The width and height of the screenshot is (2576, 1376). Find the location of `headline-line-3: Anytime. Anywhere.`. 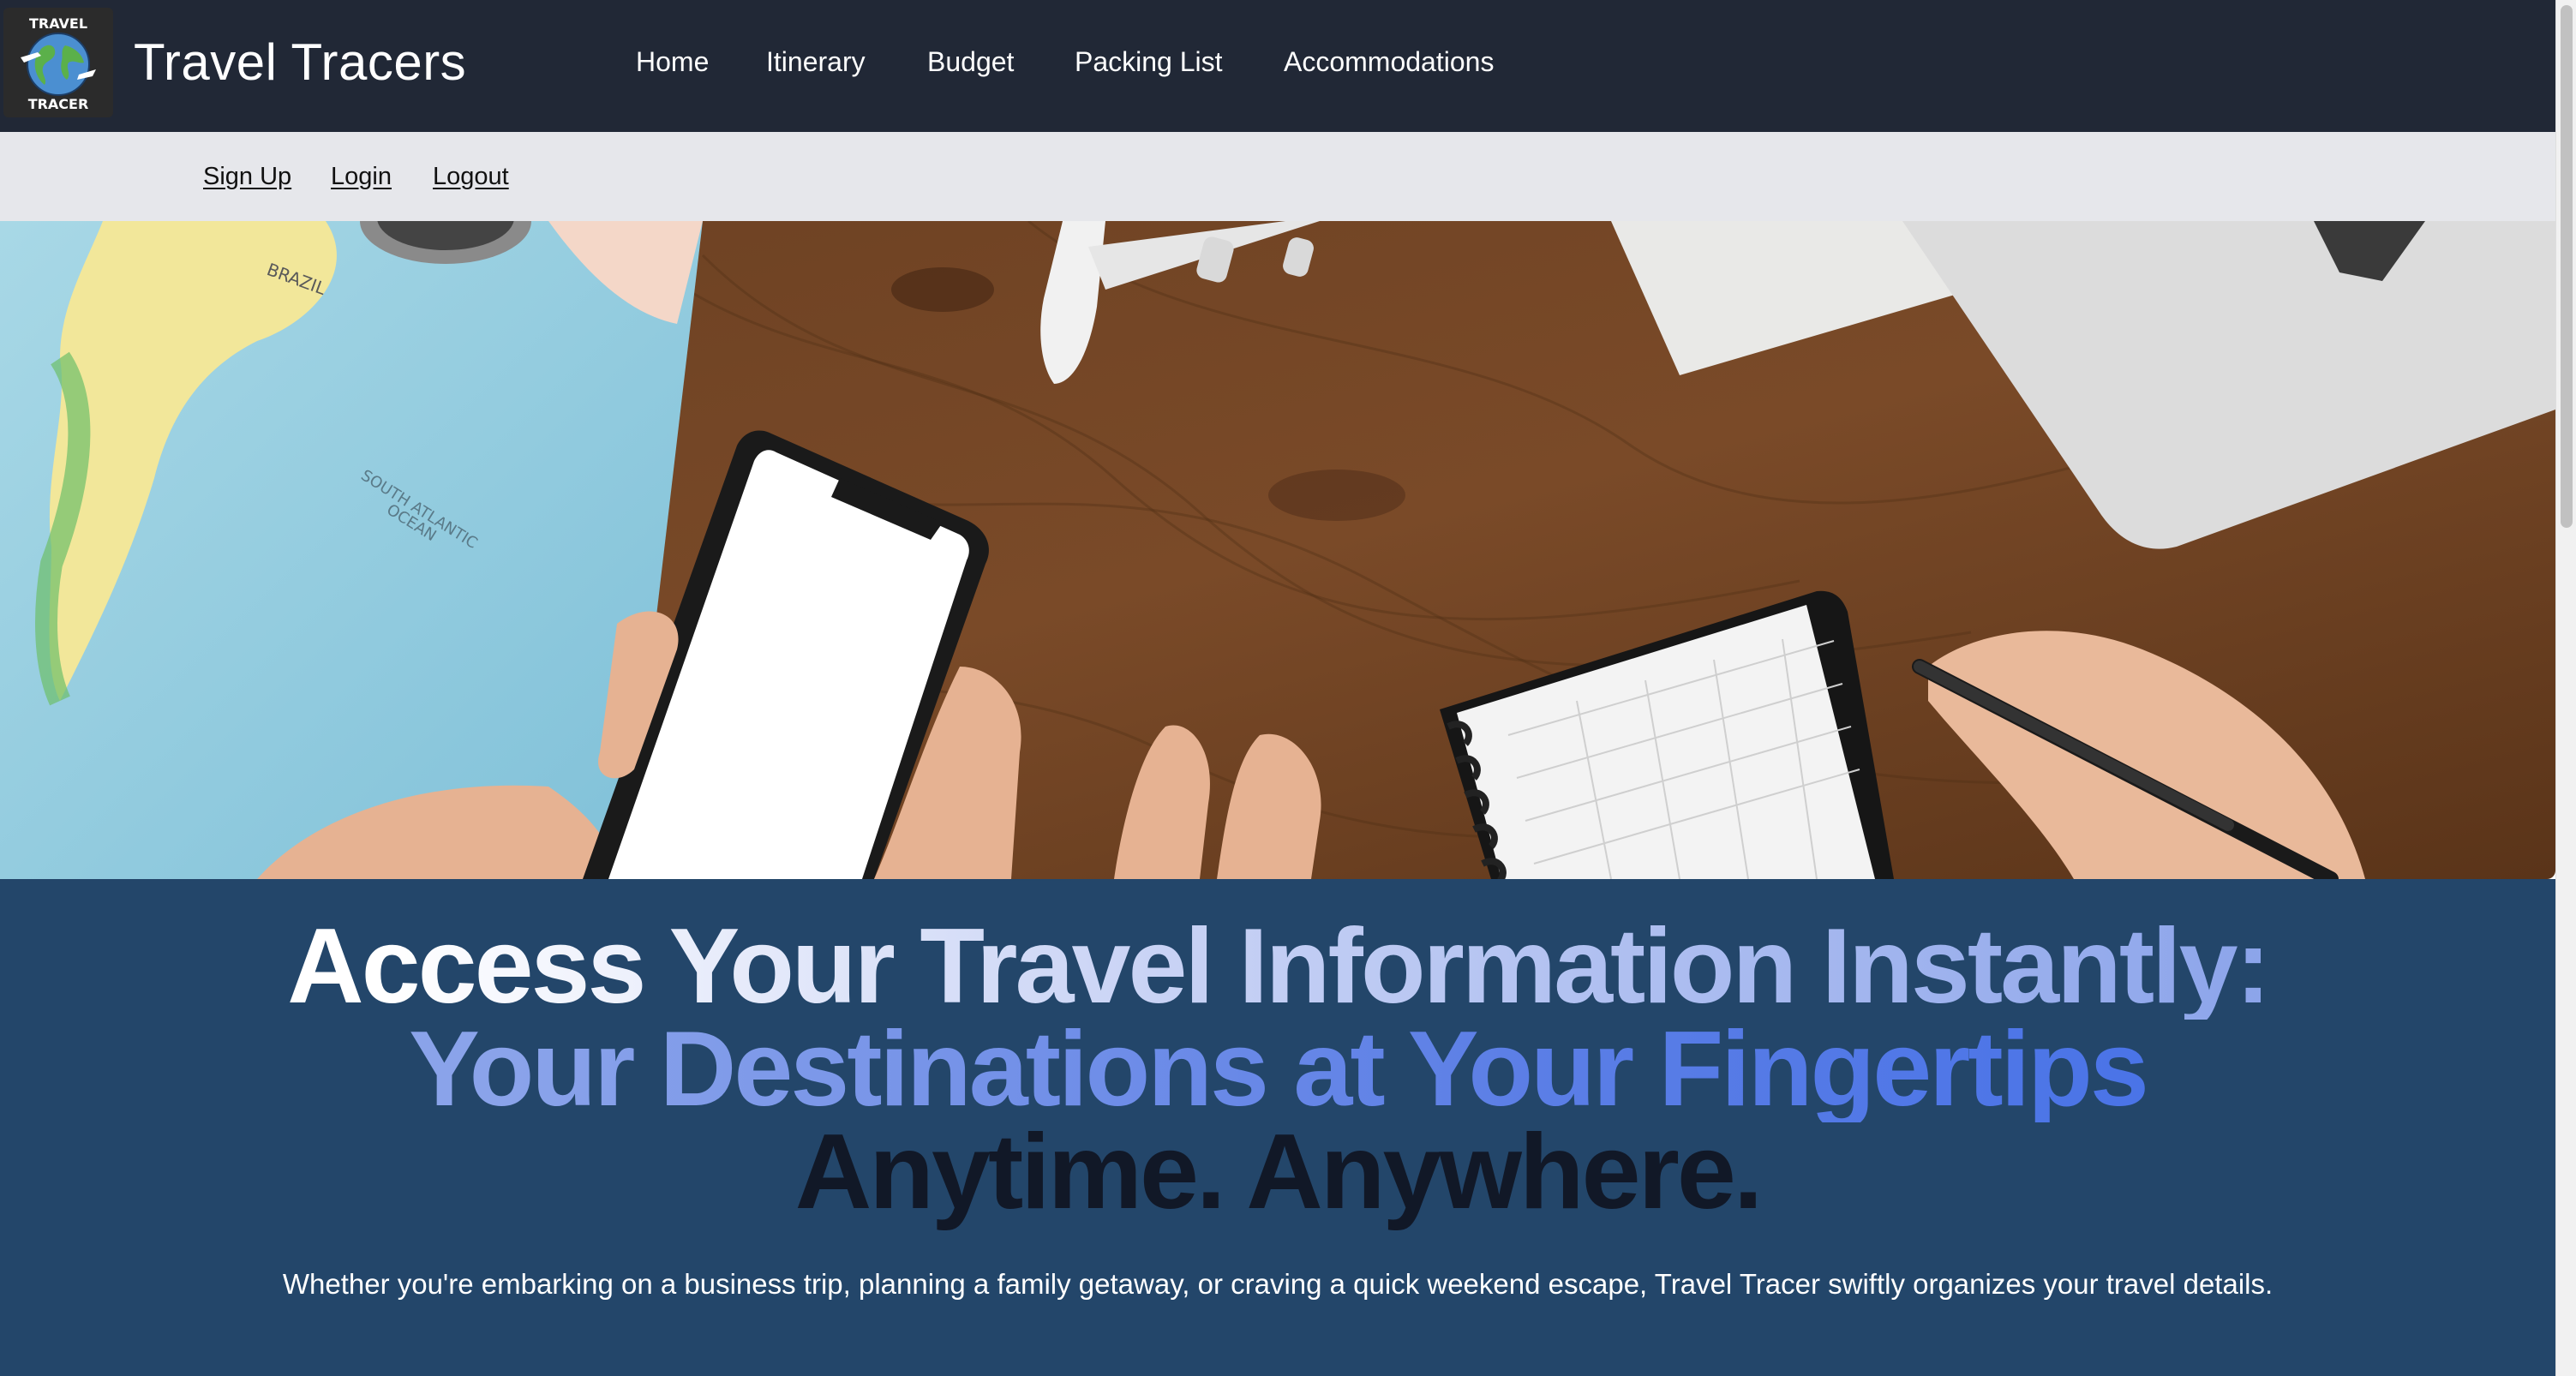

headline-line-3: Anytime. Anywhere. is located at coordinates (1279, 1172).